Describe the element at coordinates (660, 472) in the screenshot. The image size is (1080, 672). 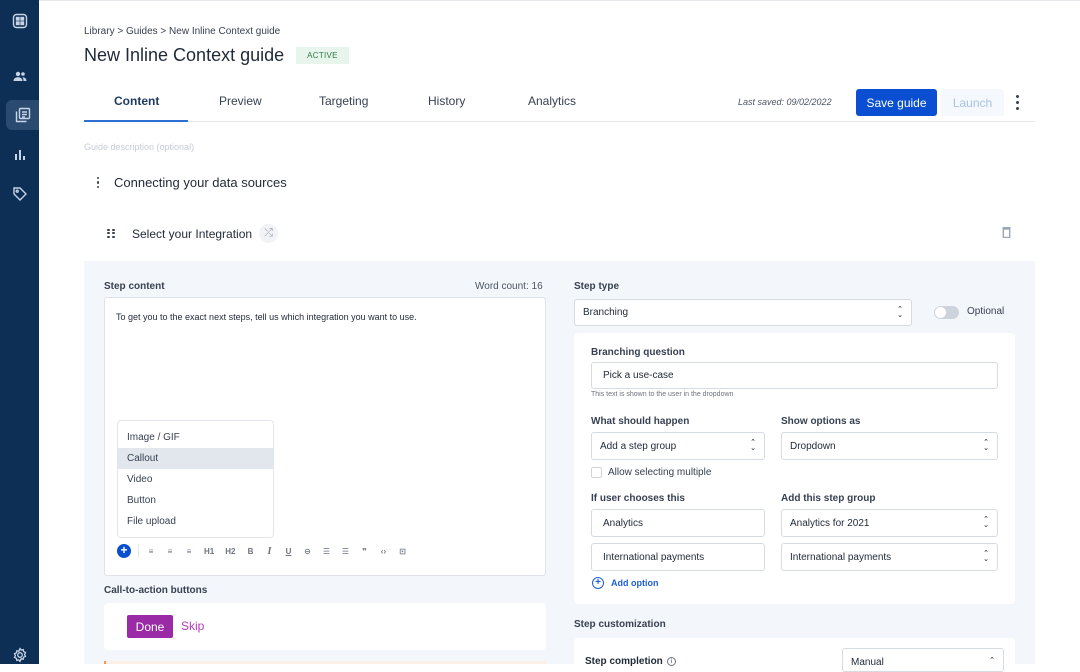
I see `allow-multiple-label: Allow selecting multiple` at that location.